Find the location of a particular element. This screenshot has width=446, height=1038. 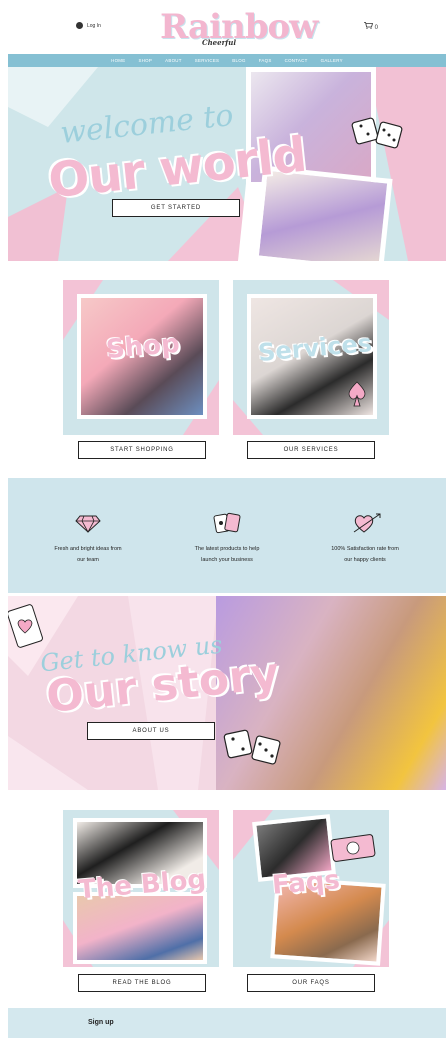

start-shopping-button: START SHOPPING is located at coordinates (142, 450).